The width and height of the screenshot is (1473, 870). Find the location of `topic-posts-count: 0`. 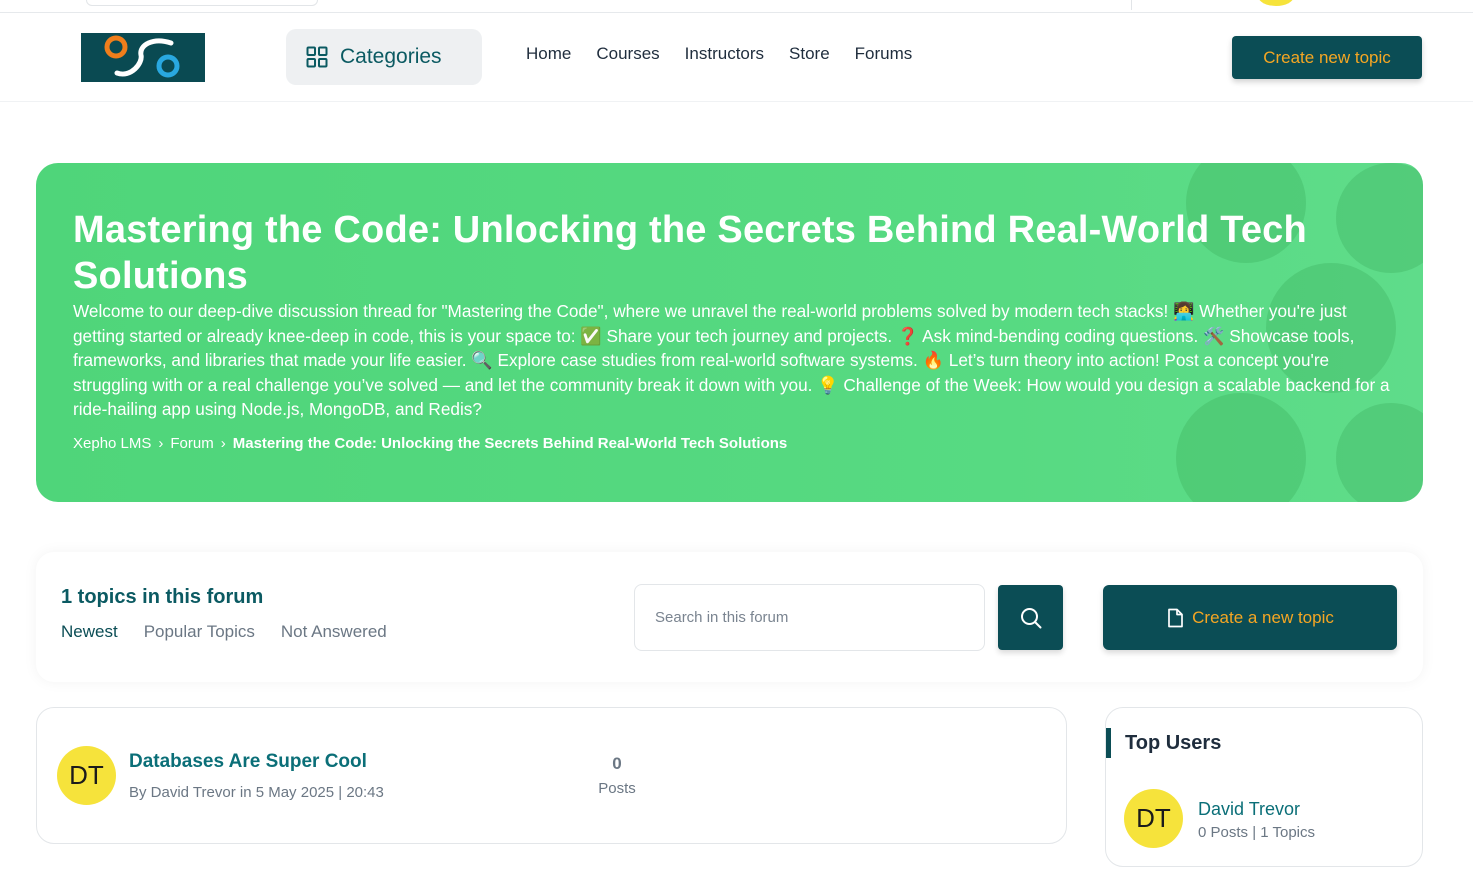

topic-posts-count: 0 is located at coordinates (617, 763).